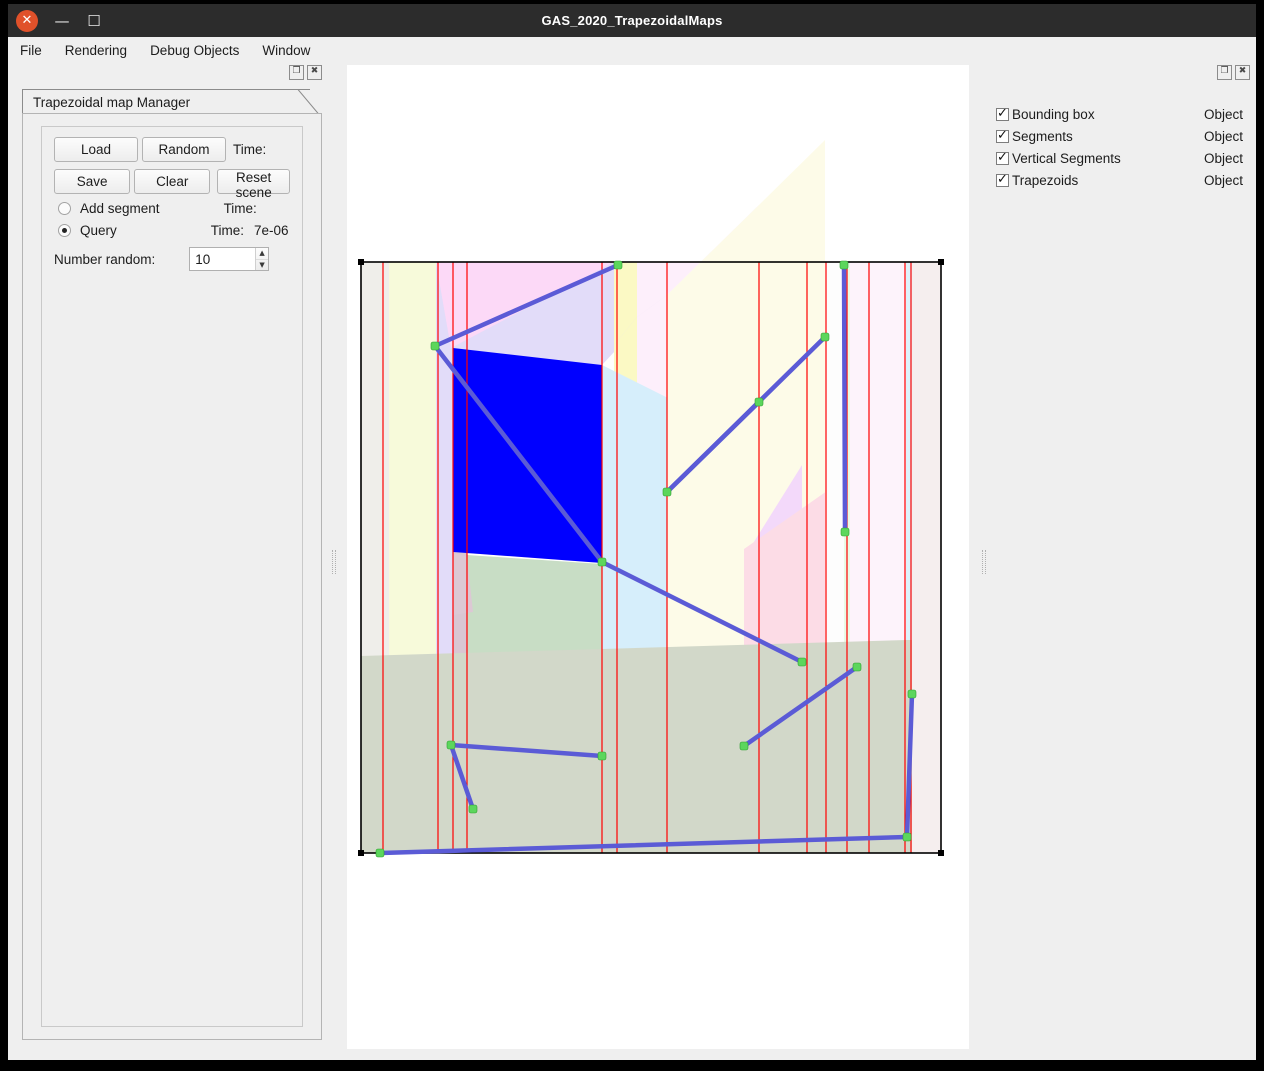 The width and height of the screenshot is (1264, 1071). Describe the element at coordinates (64, 208) in the screenshot. I see `add-segment-radio` at that location.